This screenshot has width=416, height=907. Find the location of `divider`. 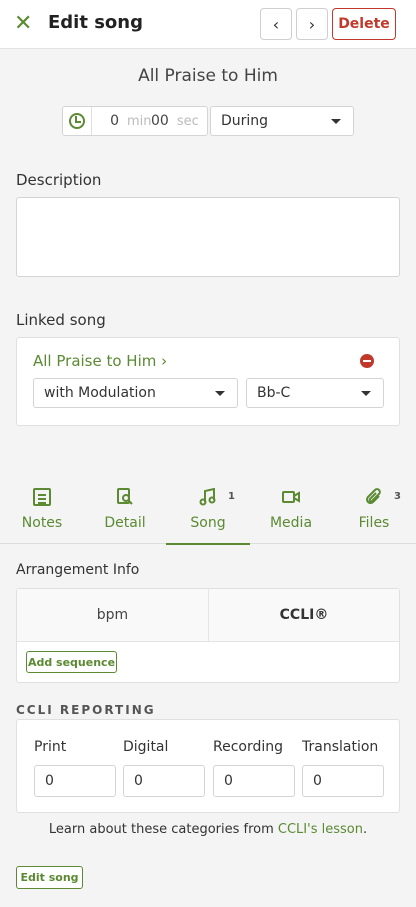

divider is located at coordinates (91, 121).